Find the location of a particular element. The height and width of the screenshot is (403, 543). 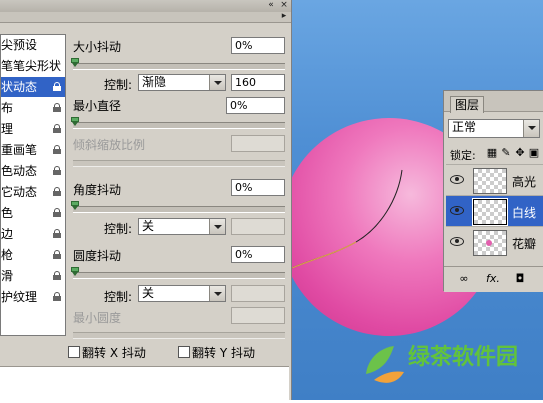

angle-control-label: 控制: is located at coordinates (118, 229).